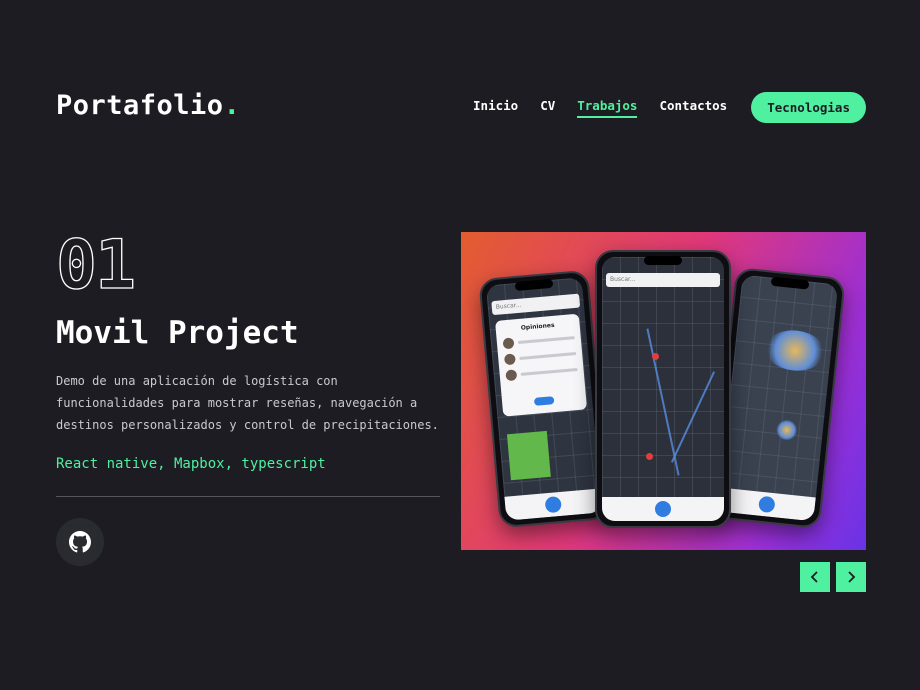 The width and height of the screenshot is (920, 690). I want to click on github-icon, so click(80, 542).